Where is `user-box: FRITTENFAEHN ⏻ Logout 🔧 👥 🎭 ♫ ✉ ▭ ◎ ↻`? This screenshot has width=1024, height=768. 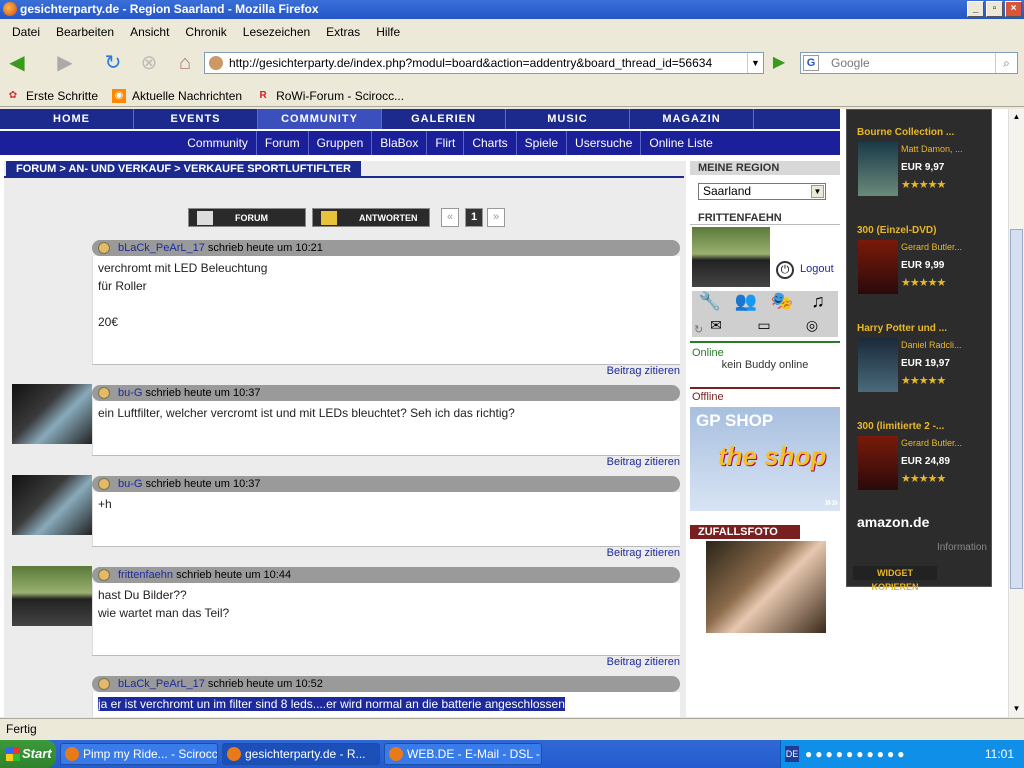 user-box: FRITTENFAEHN ⏻ Logout 🔧 👥 🎭 ♫ ✉ ▭ ◎ ↻ is located at coordinates (765, 276).